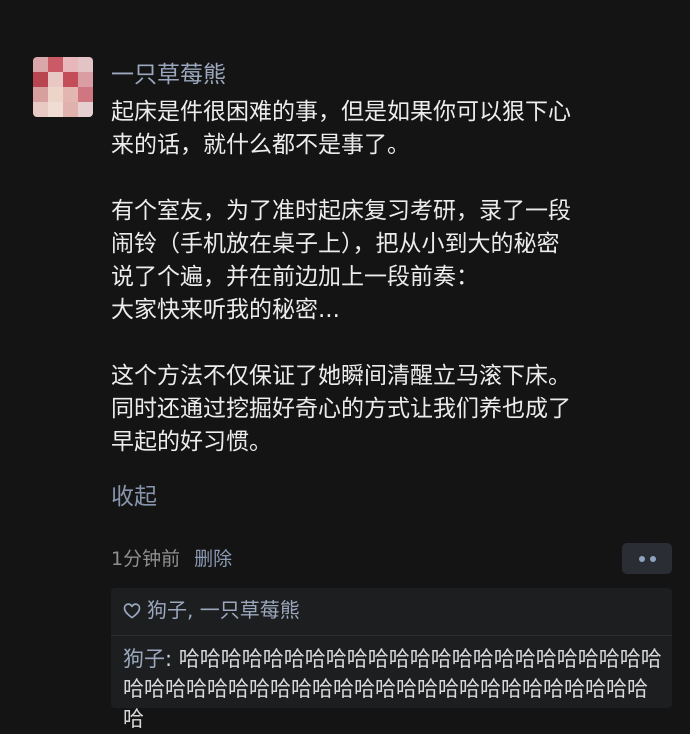  I want to click on comment-author: 一只草莓熊, so click(168, 75).